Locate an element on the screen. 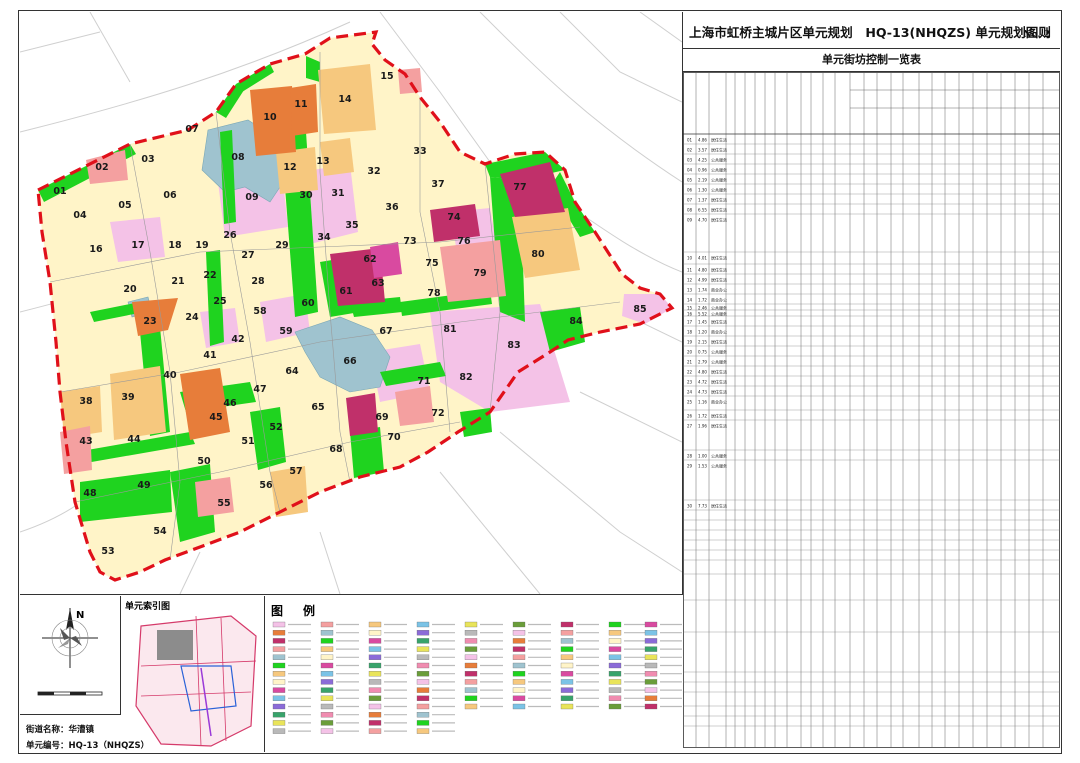 This screenshot has height=763, width=1080. block-label-39: 39 is located at coordinates (127, 397).